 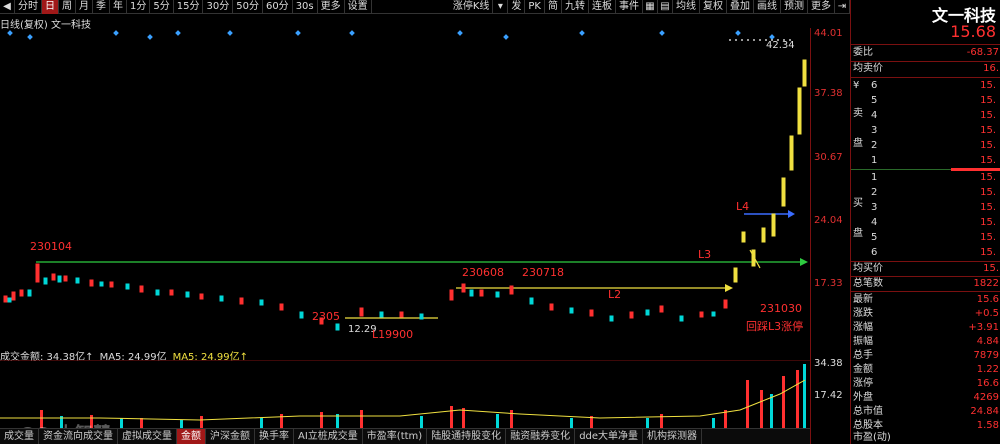 I want to click on buy-price-2: 15., so click(x=988, y=192).